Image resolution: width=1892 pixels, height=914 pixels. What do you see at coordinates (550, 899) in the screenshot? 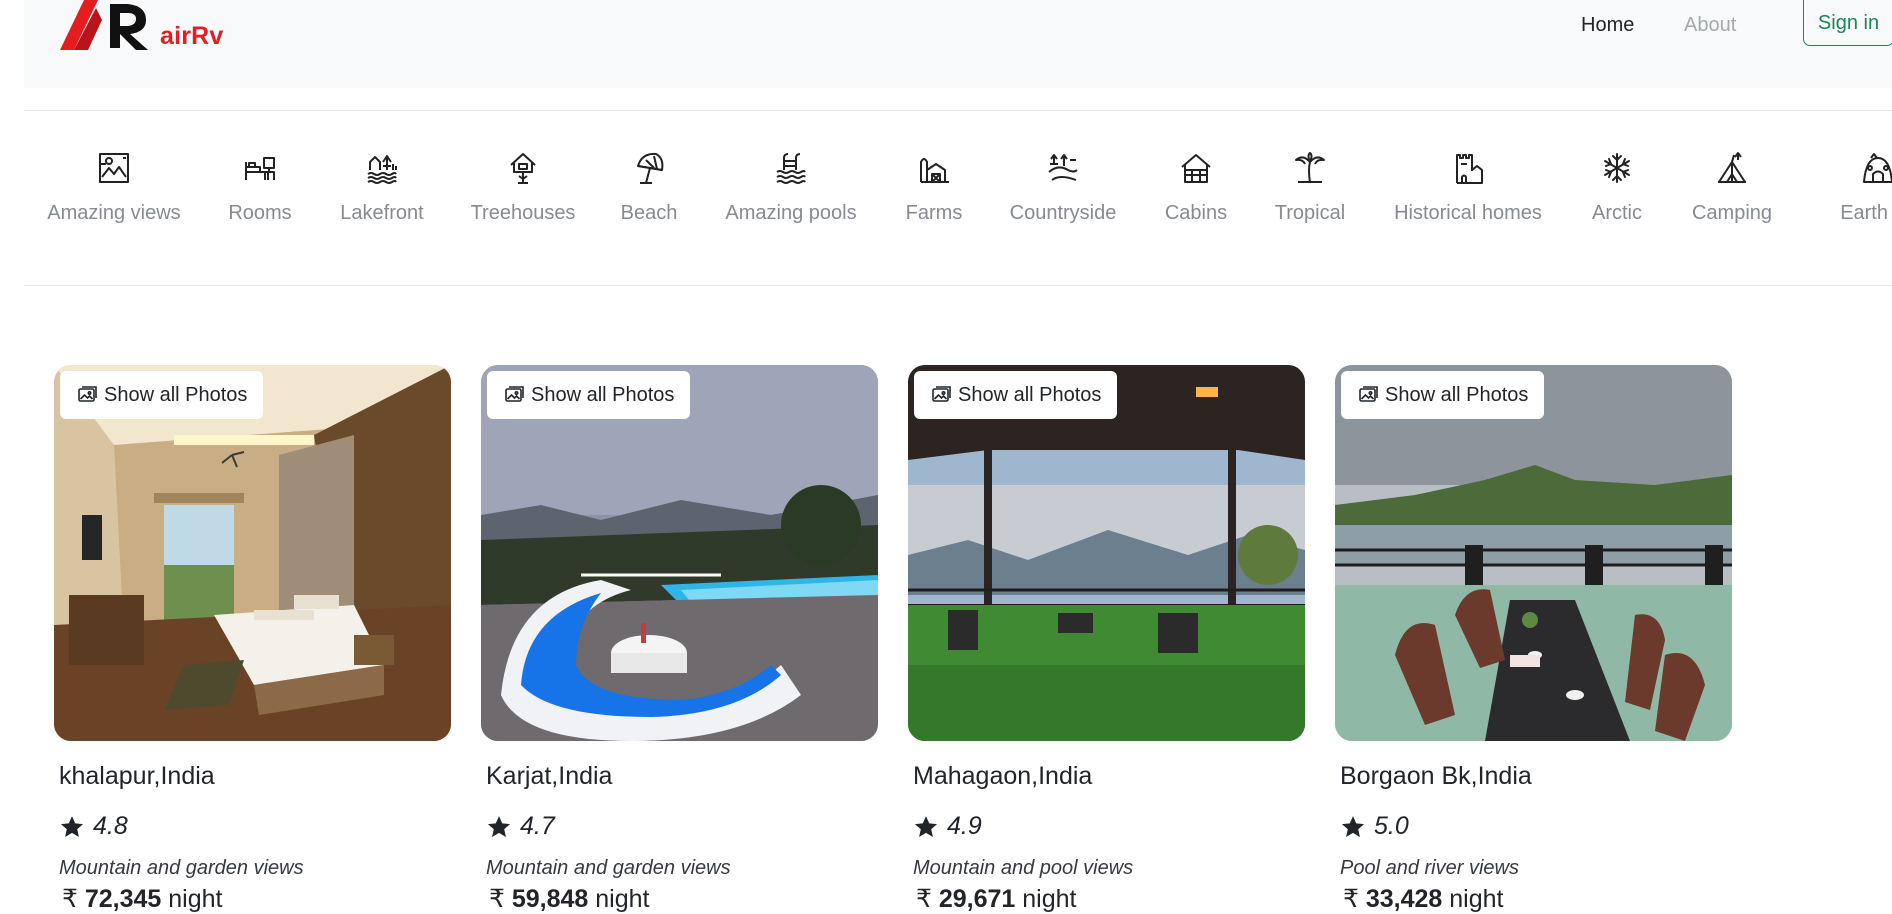
I see `price-value: 59,848` at bounding box center [550, 899].